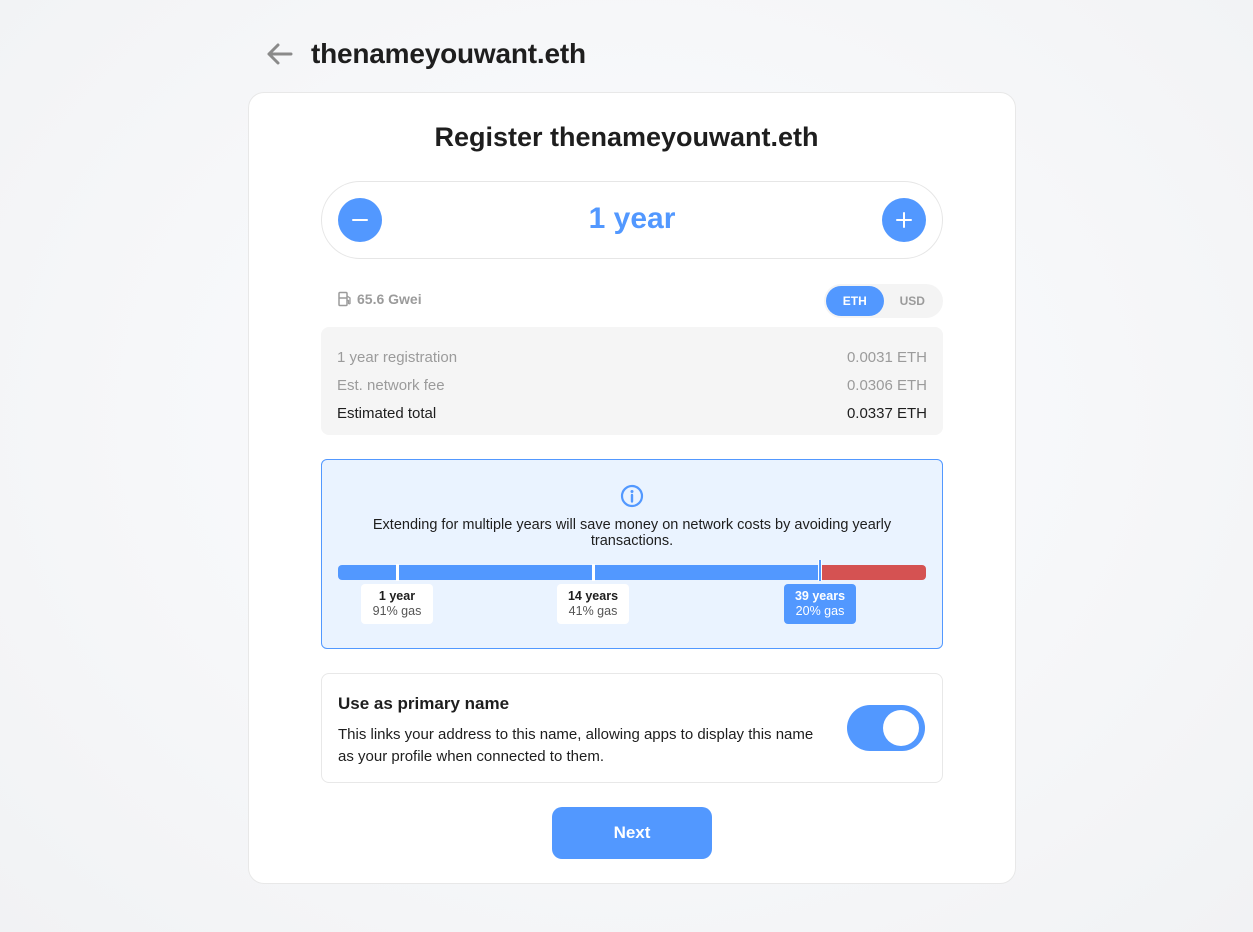 The width and height of the screenshot is (1253, 932). I want to click on marker-years: 39 years, so click(820, 596).